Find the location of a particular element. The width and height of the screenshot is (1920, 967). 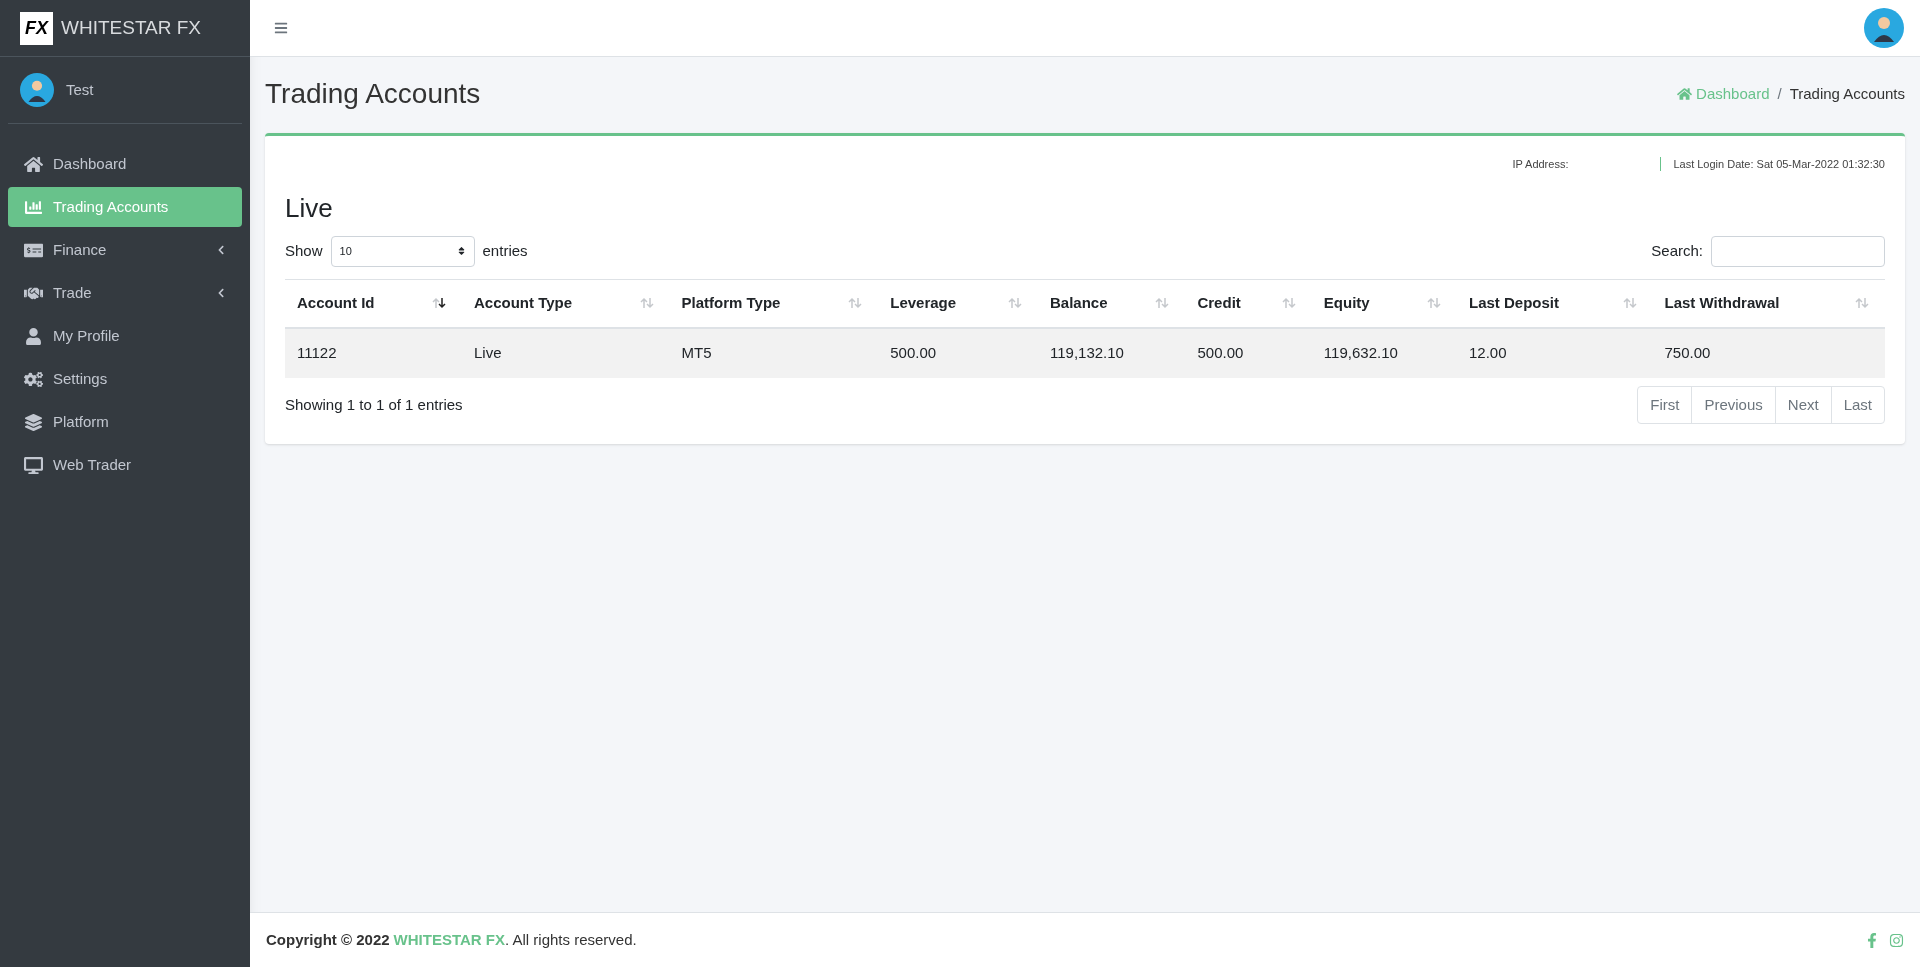

table-info: Showing 1 to 1 of 1 entries is located at coordinates (374, 404).